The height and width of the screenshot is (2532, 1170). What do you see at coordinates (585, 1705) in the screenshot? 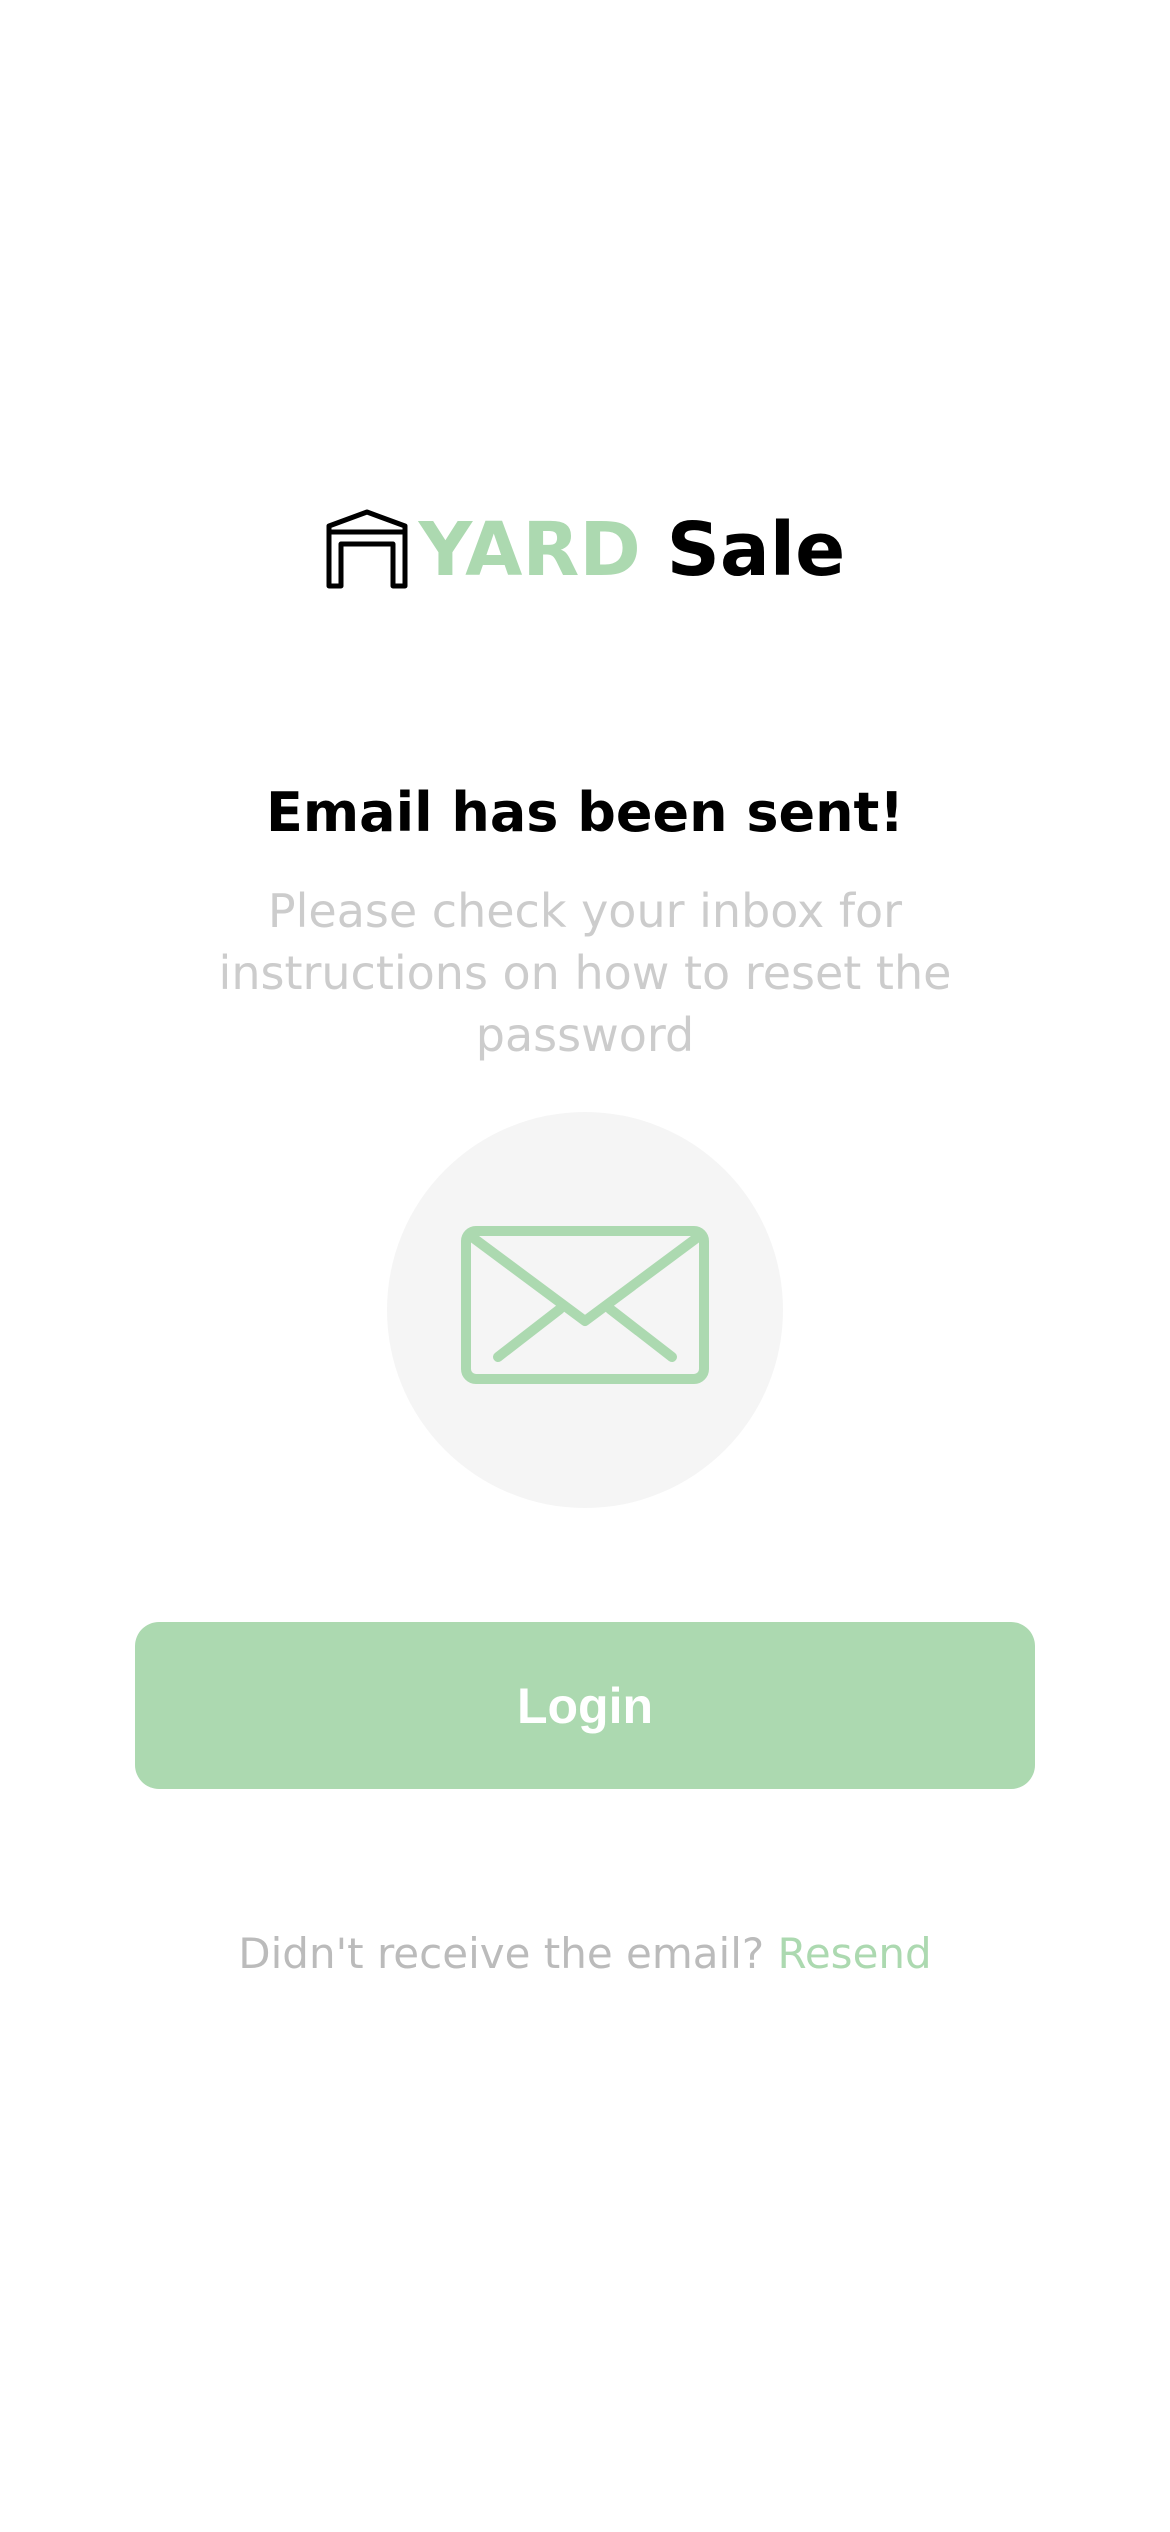
I see `login-button: Login` at bounding box center [585, 1705].